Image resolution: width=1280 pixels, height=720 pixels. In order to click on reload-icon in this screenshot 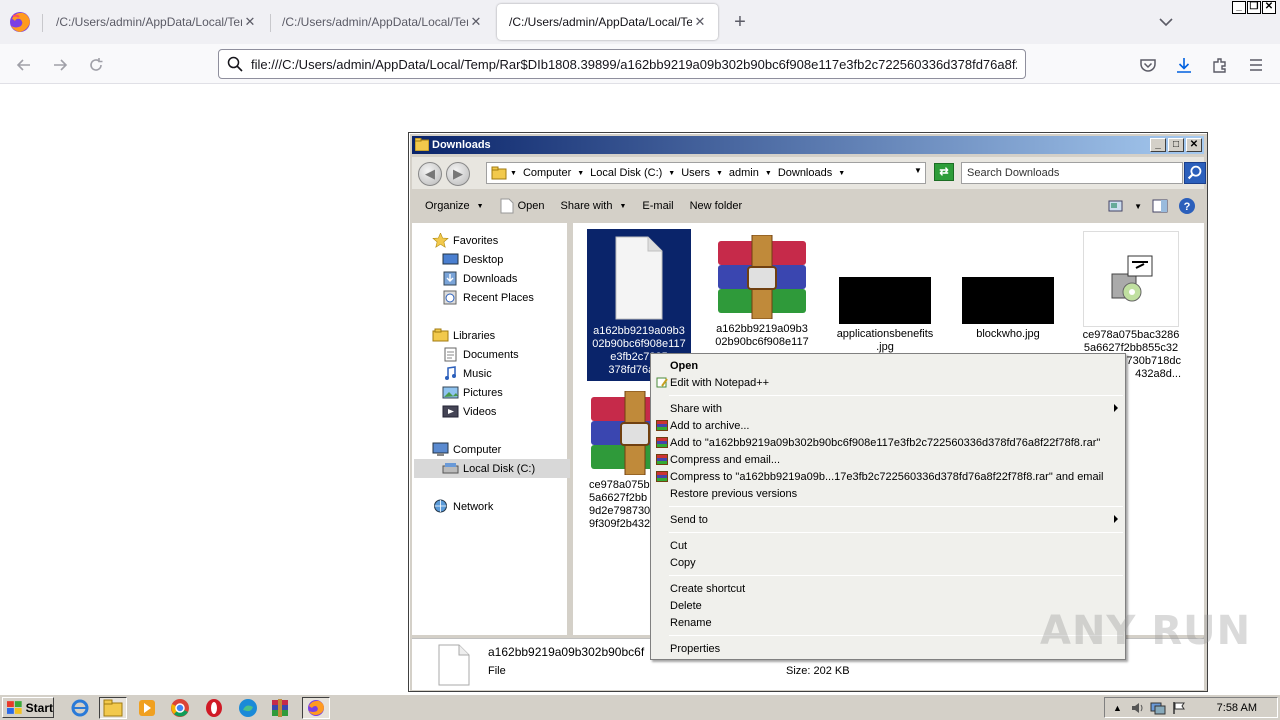, I will do `click(96, 65)`.